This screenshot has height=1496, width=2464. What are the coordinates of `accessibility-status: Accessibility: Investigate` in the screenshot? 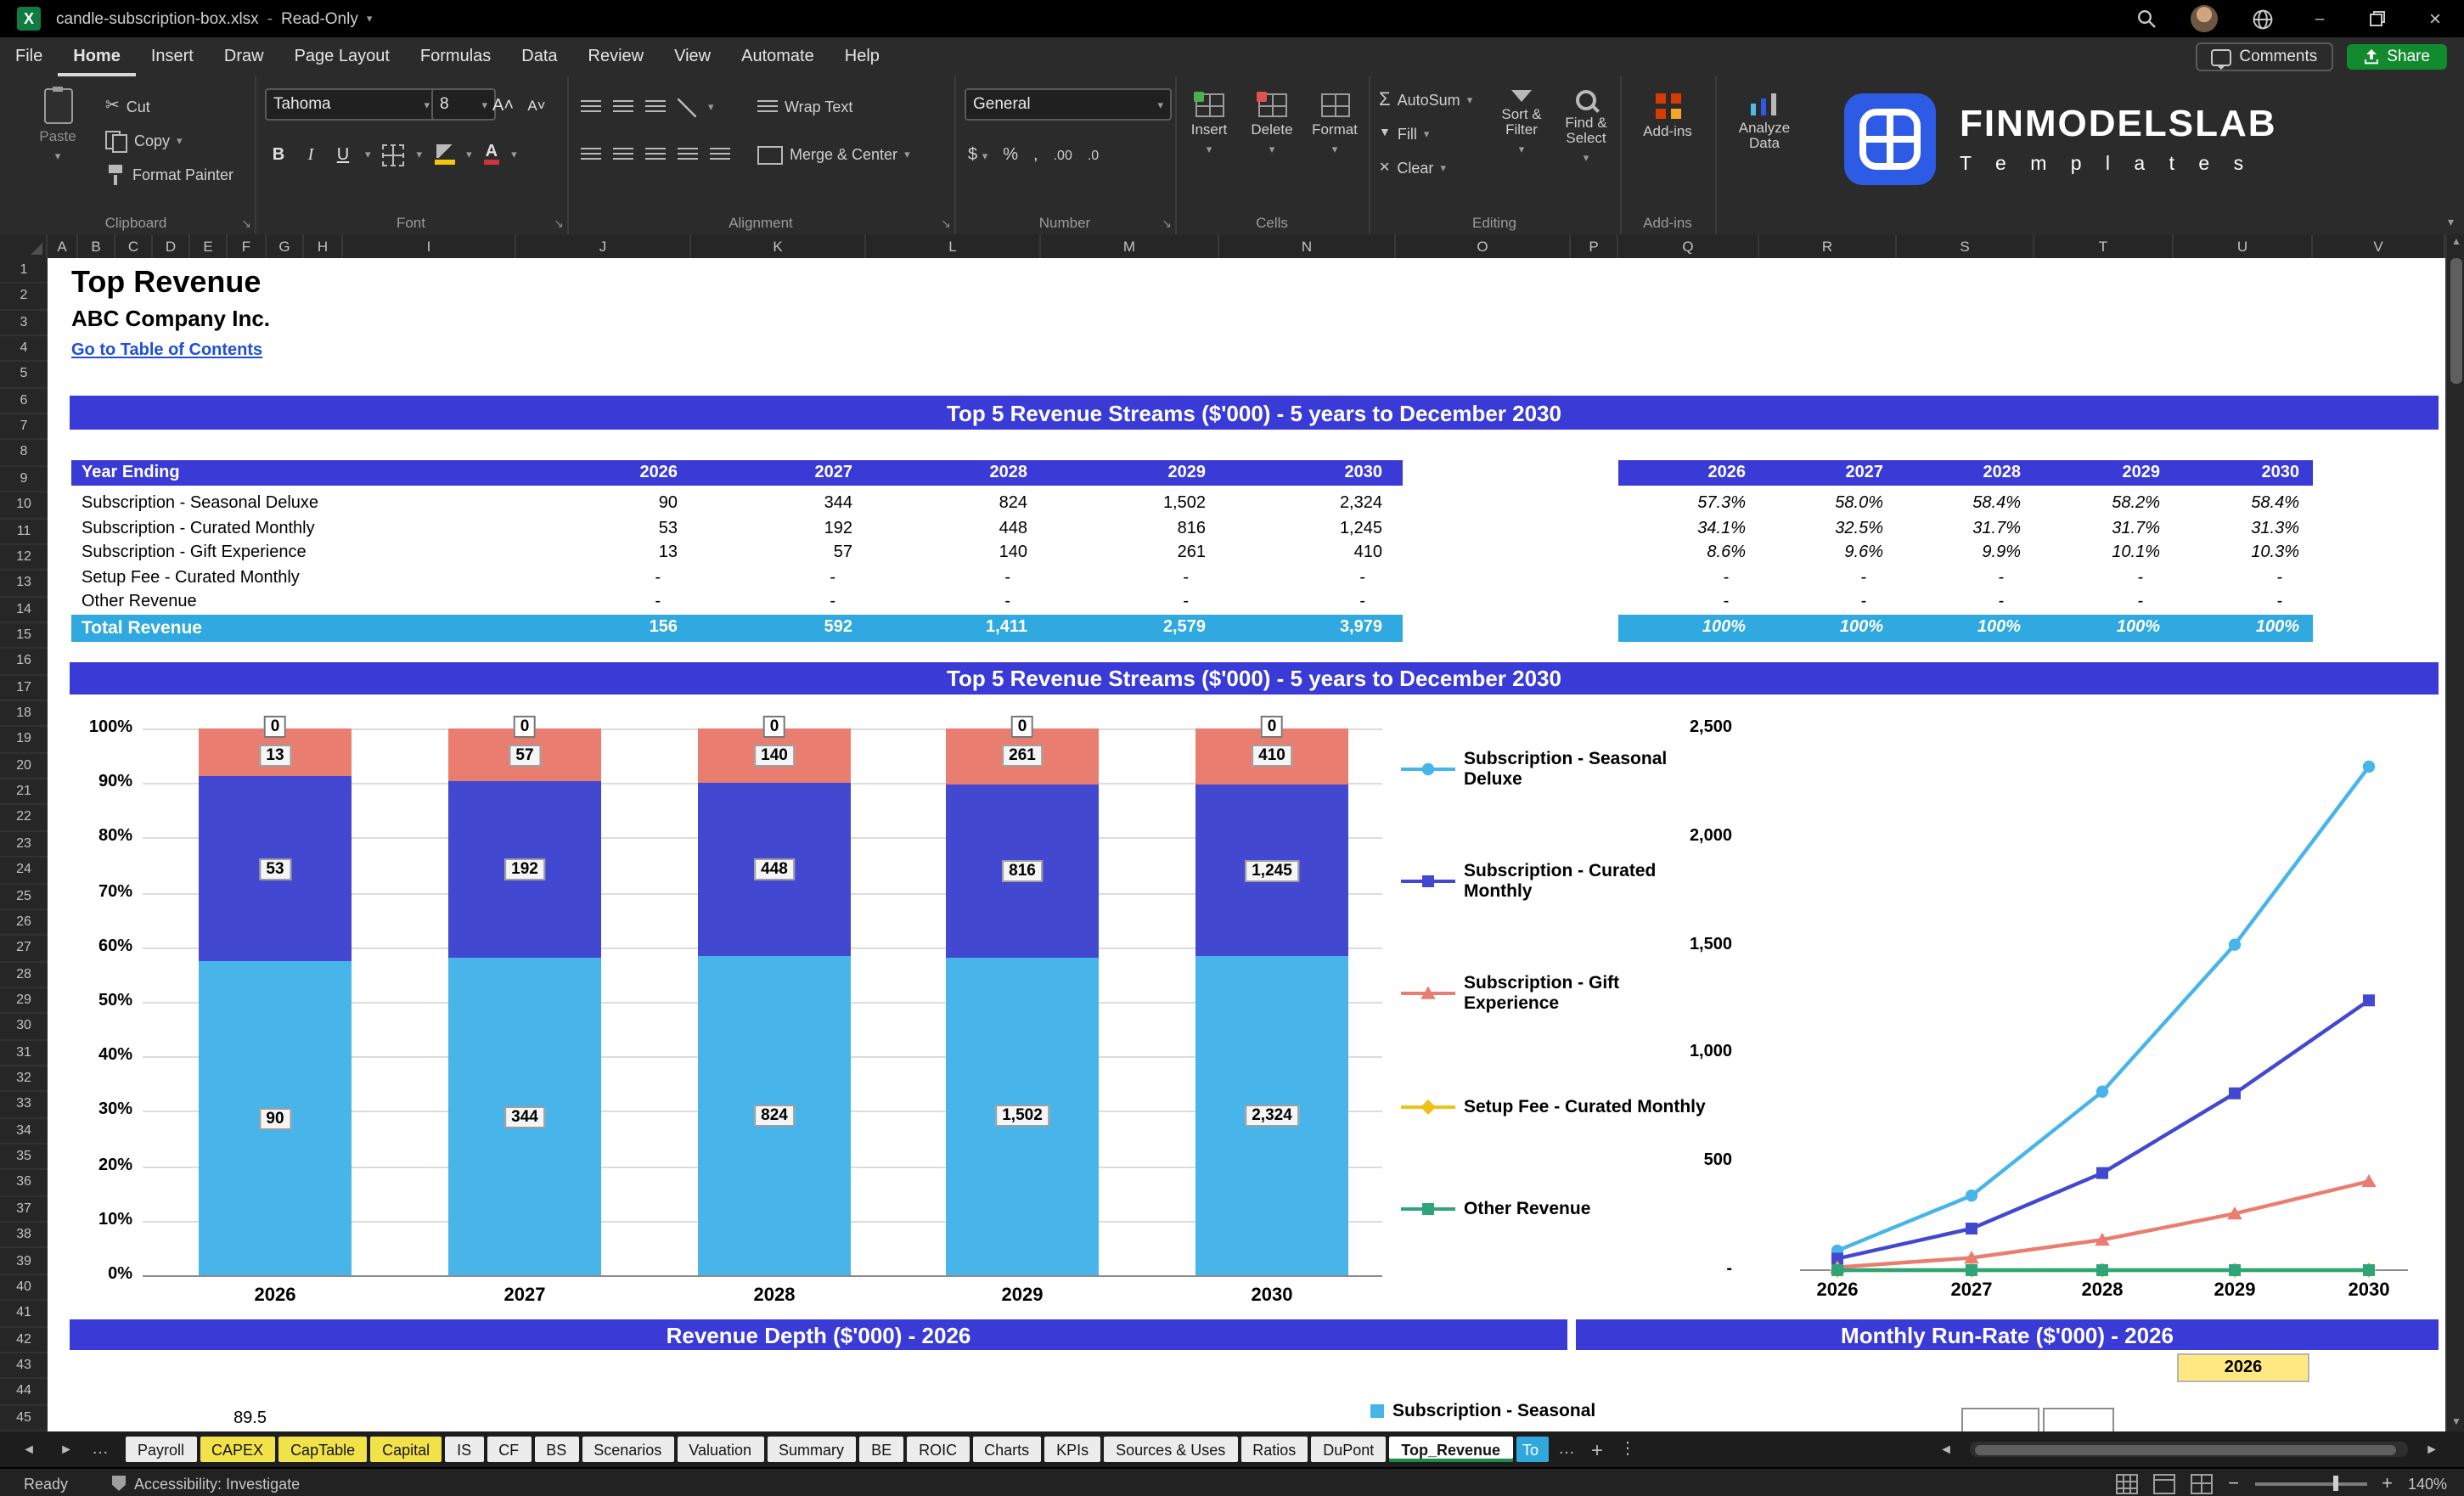 It's located at (206, 1483).